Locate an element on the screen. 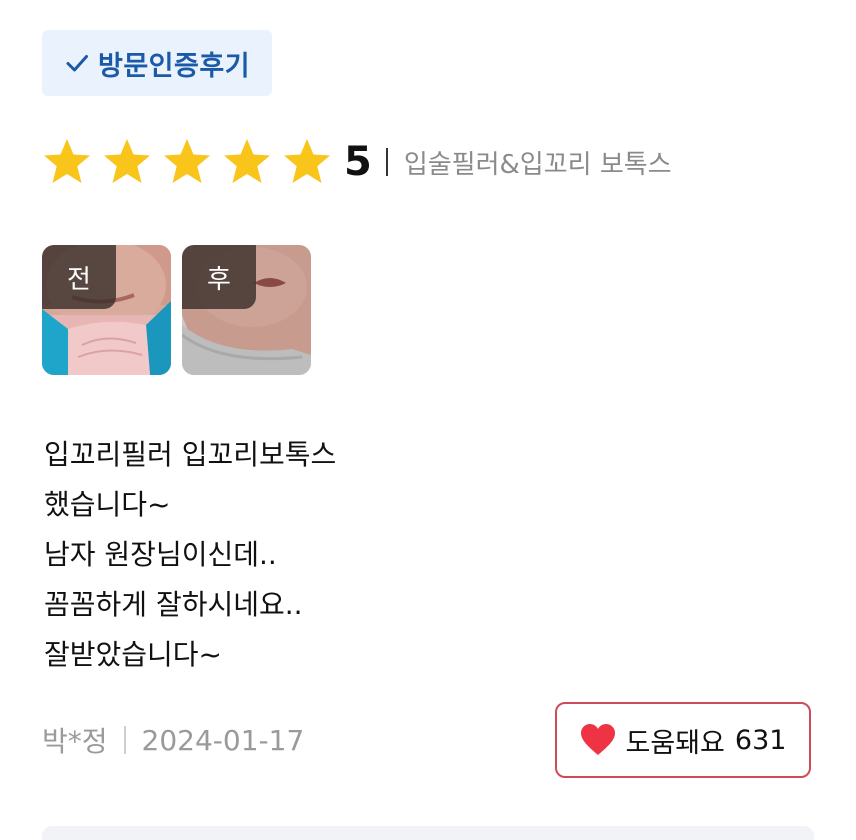  review-line: 했습니다~ is located at coordinates (107, 504).